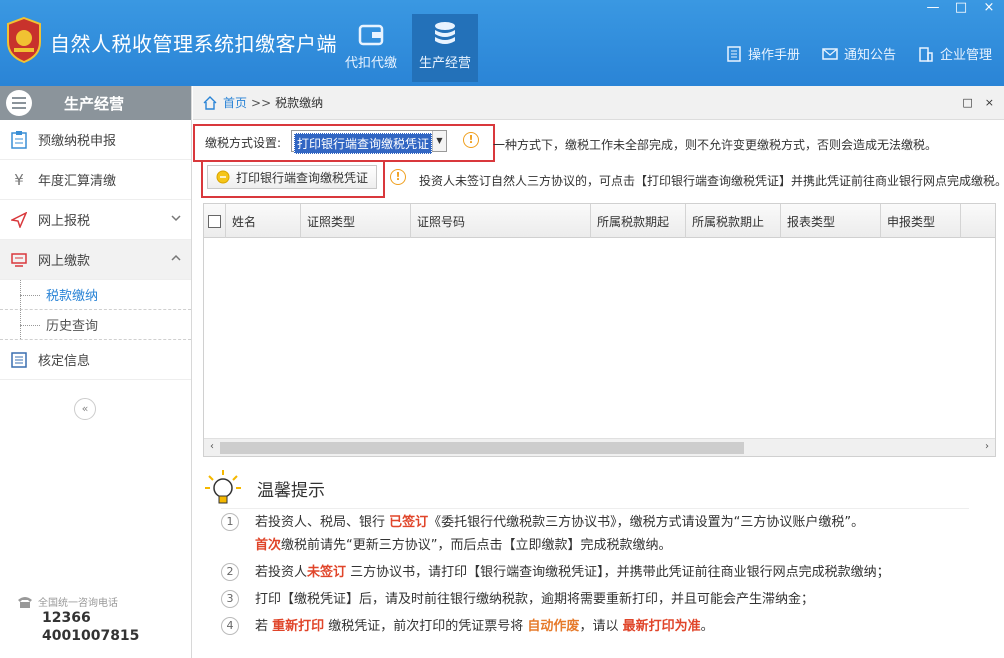 The width and height of the screenshot is (1004, 658). Describe the element at coordinates (263, 221) in the screenshot. I see `column-header: 姓名` at that location.